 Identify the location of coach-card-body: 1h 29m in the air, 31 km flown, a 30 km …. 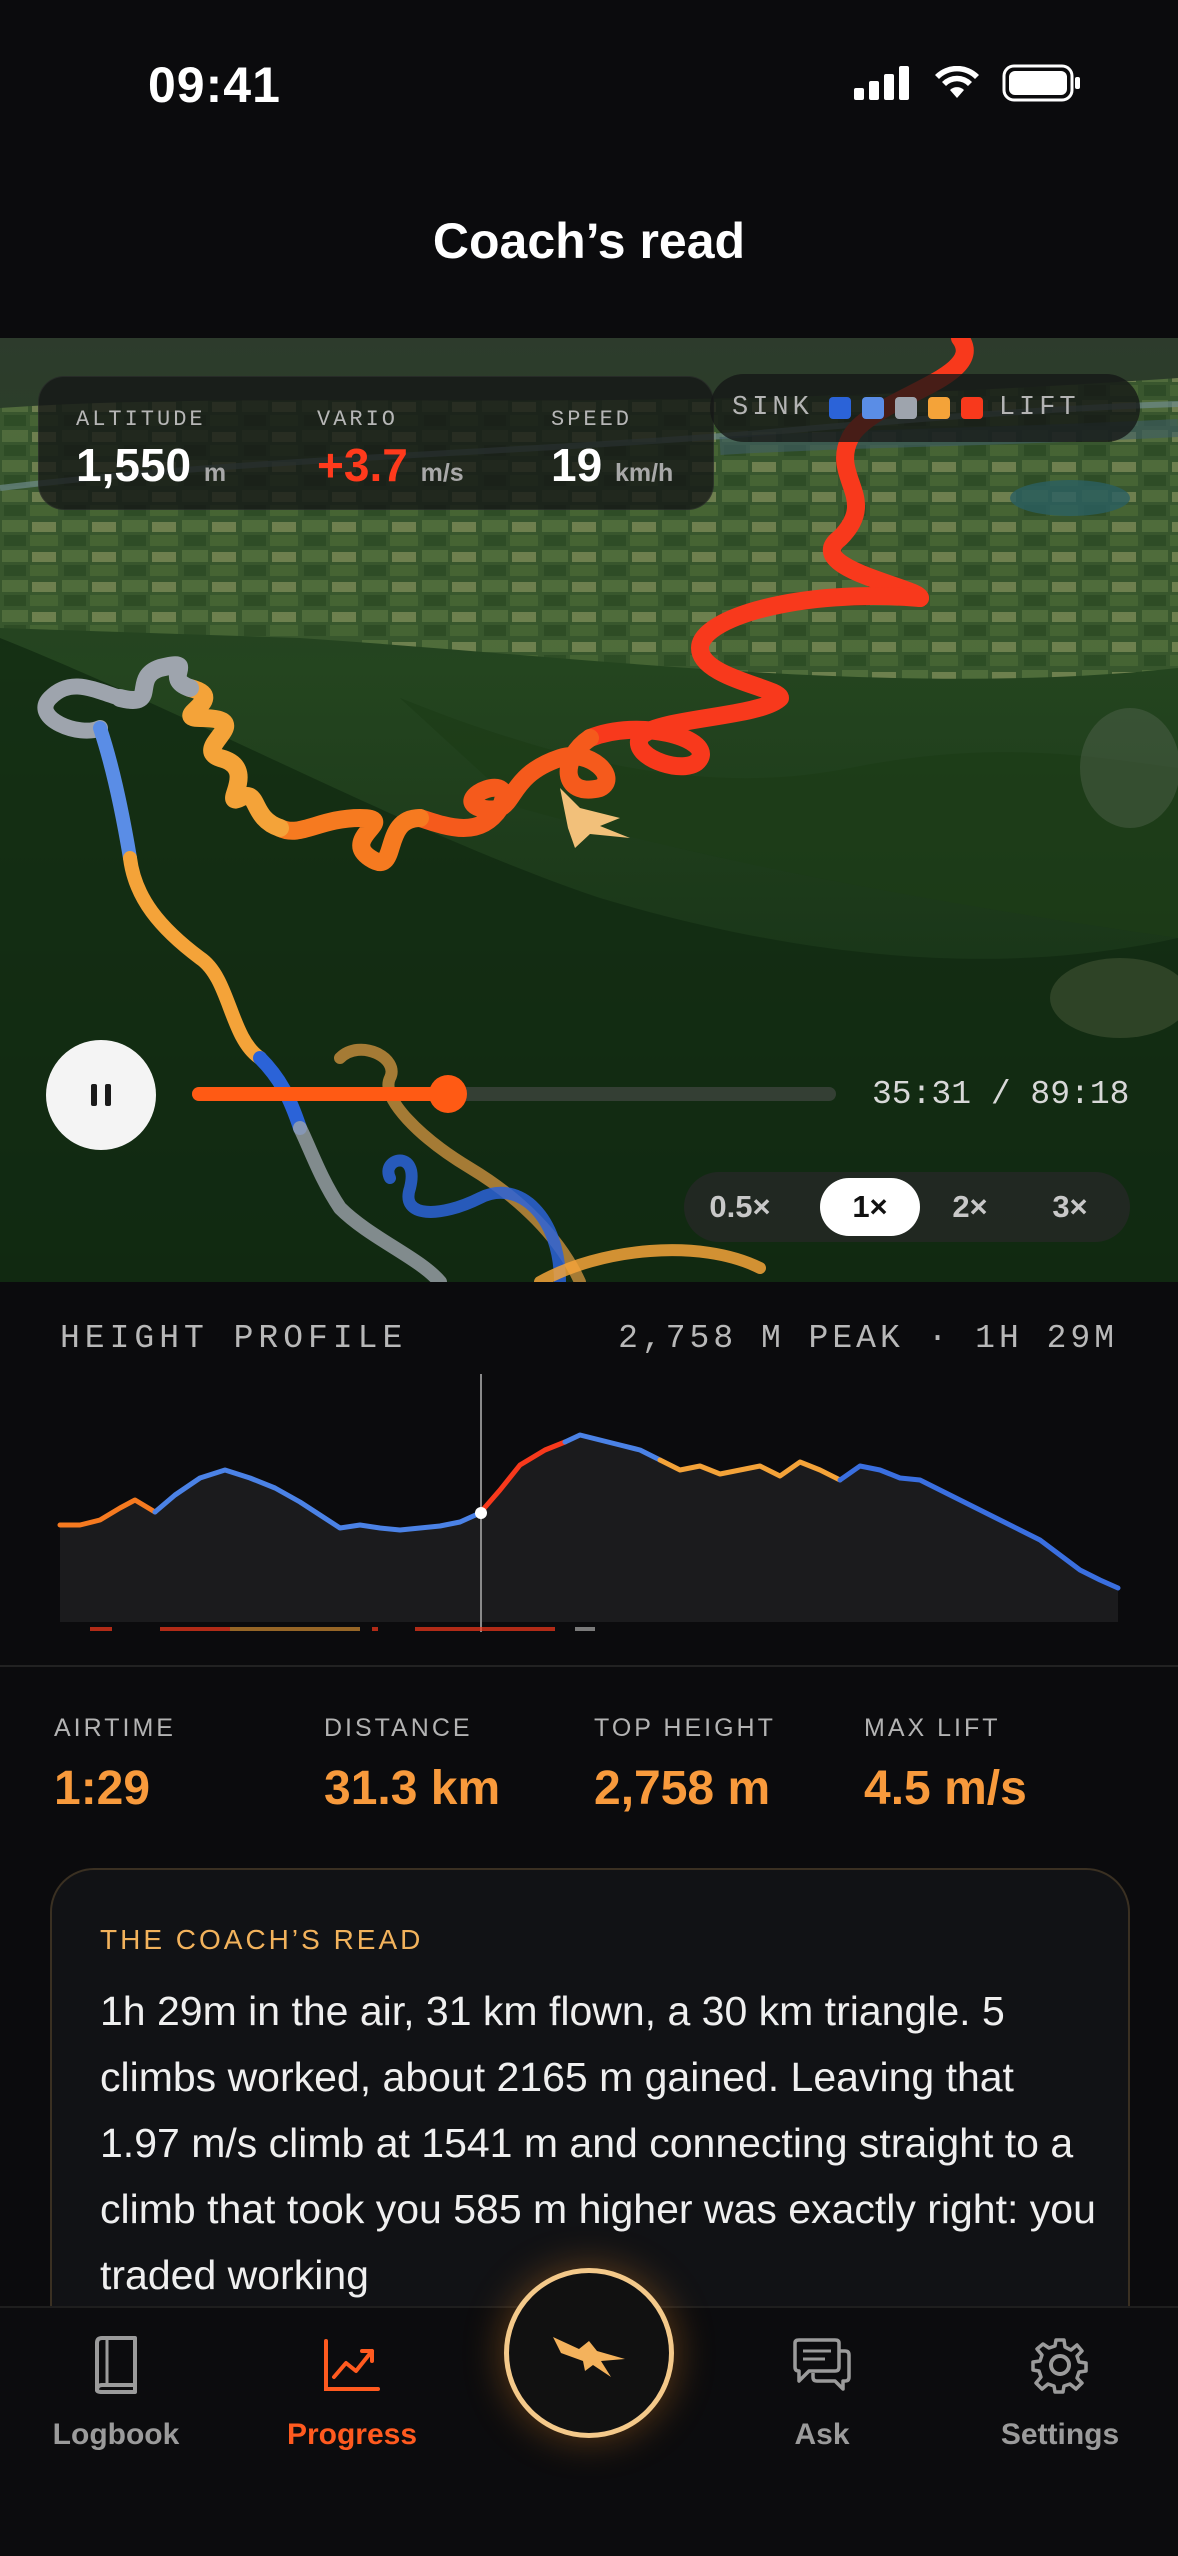
(598, 2143).